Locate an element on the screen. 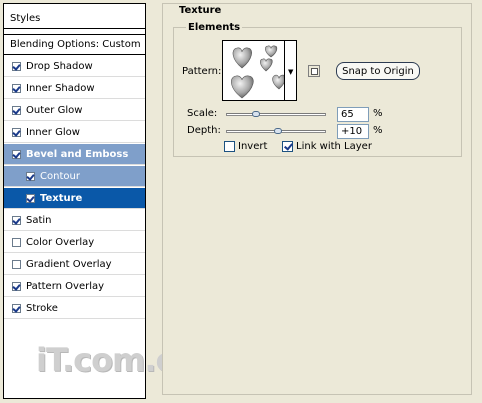 The image size is (482, 403). blending-options-item: Blending Options: Custom is located at coordinates (74, 44).